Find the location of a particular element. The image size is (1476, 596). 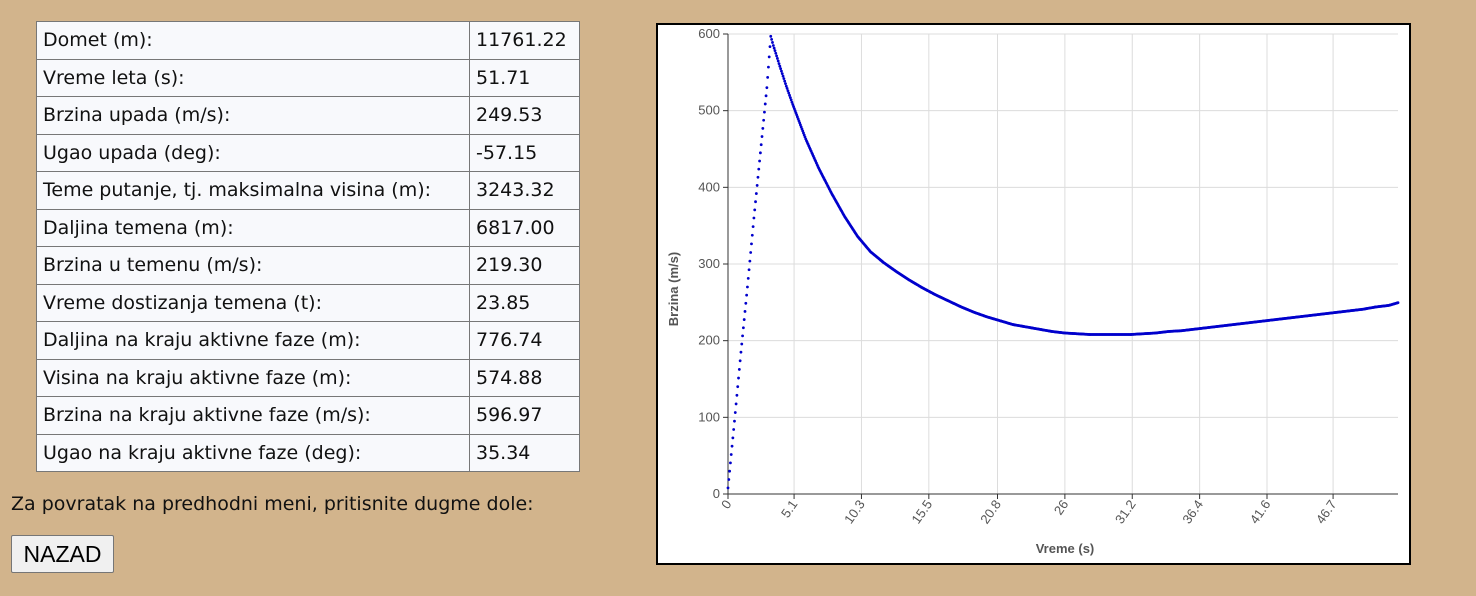

table-row: Daljina temena (m): 6817.00 is located at coordinates (308, 227).